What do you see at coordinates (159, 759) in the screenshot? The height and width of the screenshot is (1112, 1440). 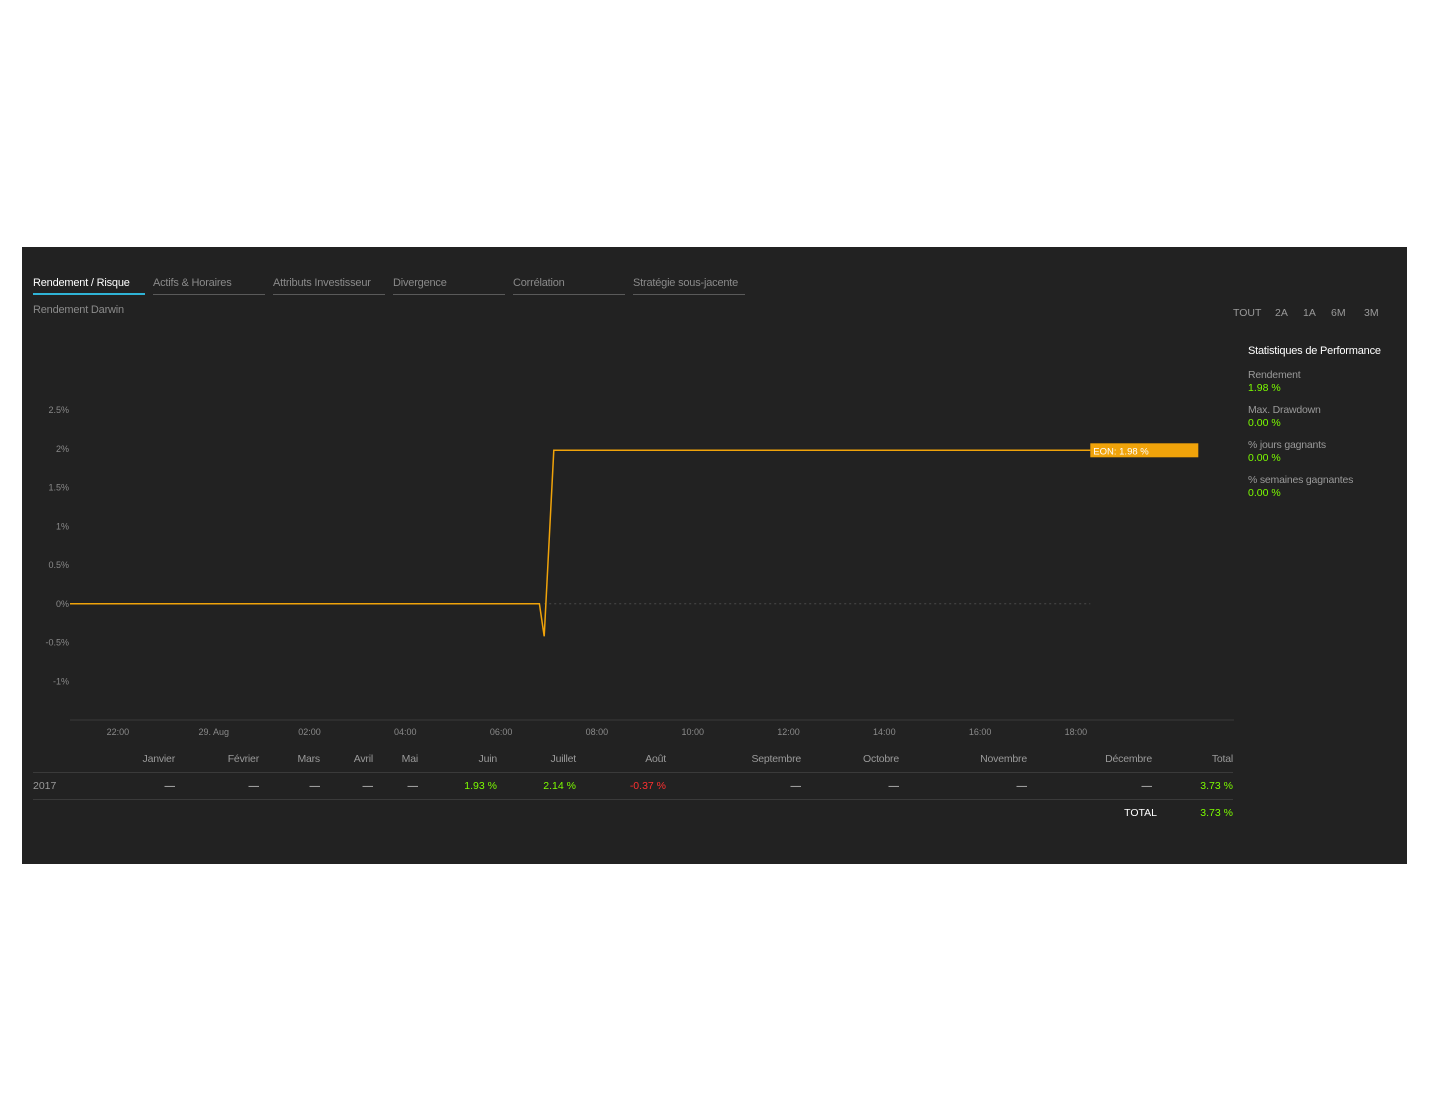 I see `month-header: Janvier` at bounding box center [159, 759].